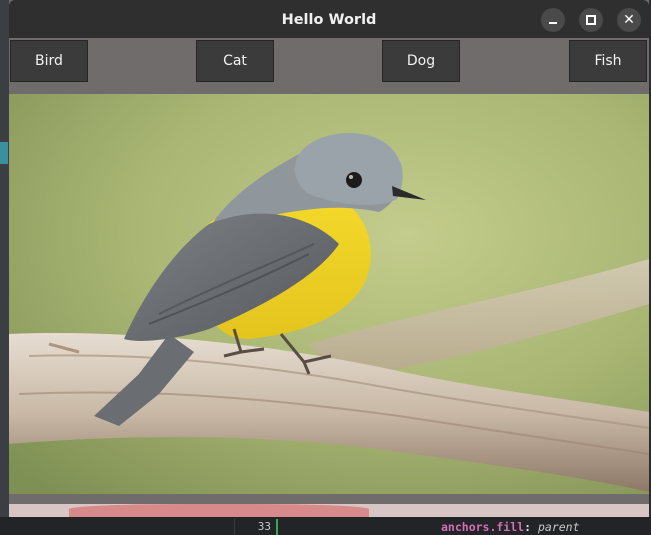 This screenshot has height=535, width=651. What do you see at coordinates (329, 19) in the screenshot?
I see `window-titlebar: Hello World ✕` at bounding box center [329, 19].